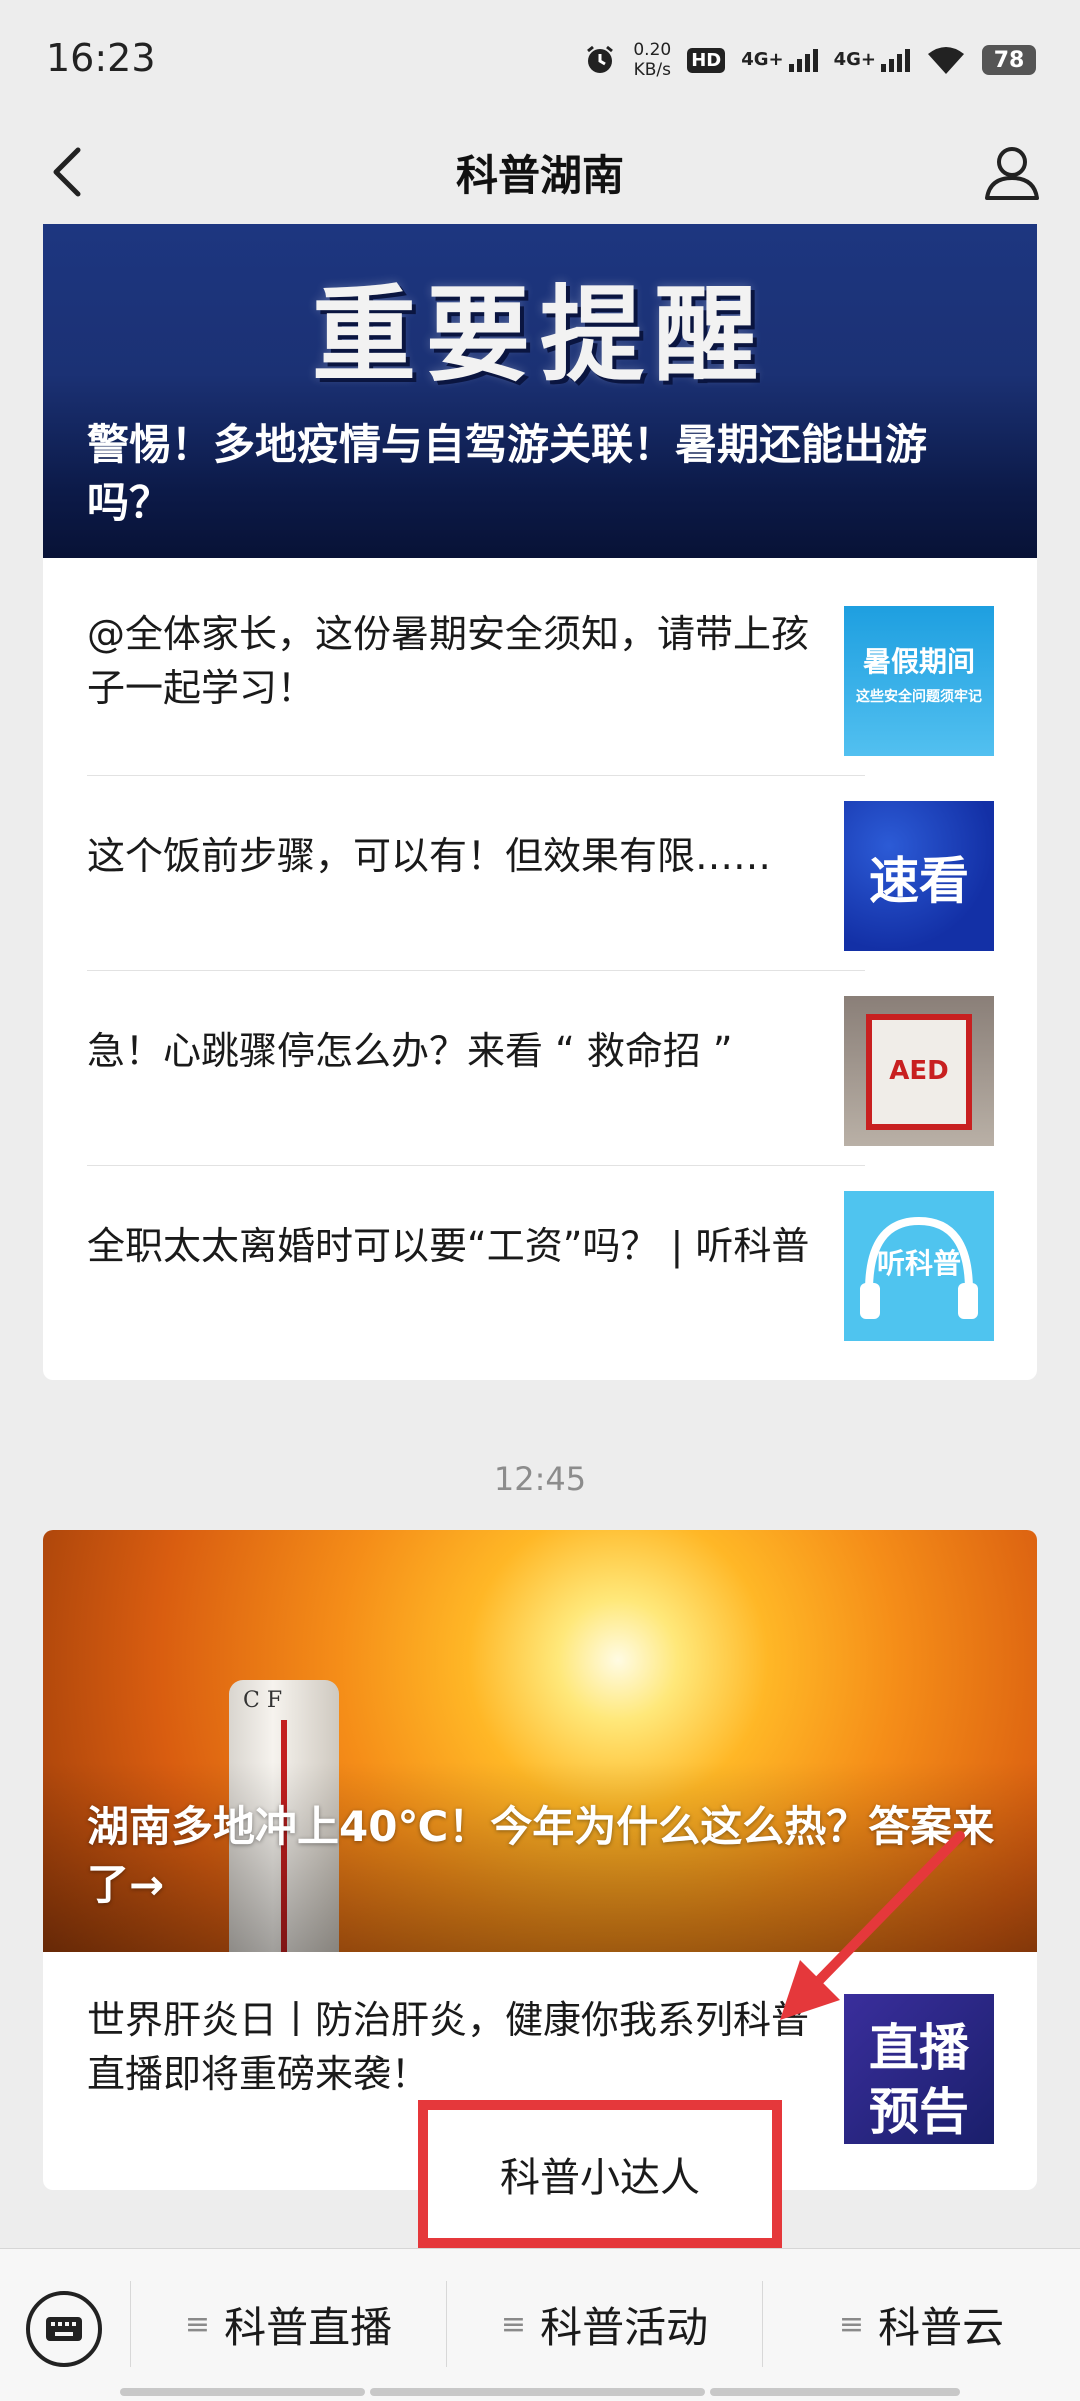  I want to click on popup-menu-item-label: 科普小达人, so click(600, 2178).